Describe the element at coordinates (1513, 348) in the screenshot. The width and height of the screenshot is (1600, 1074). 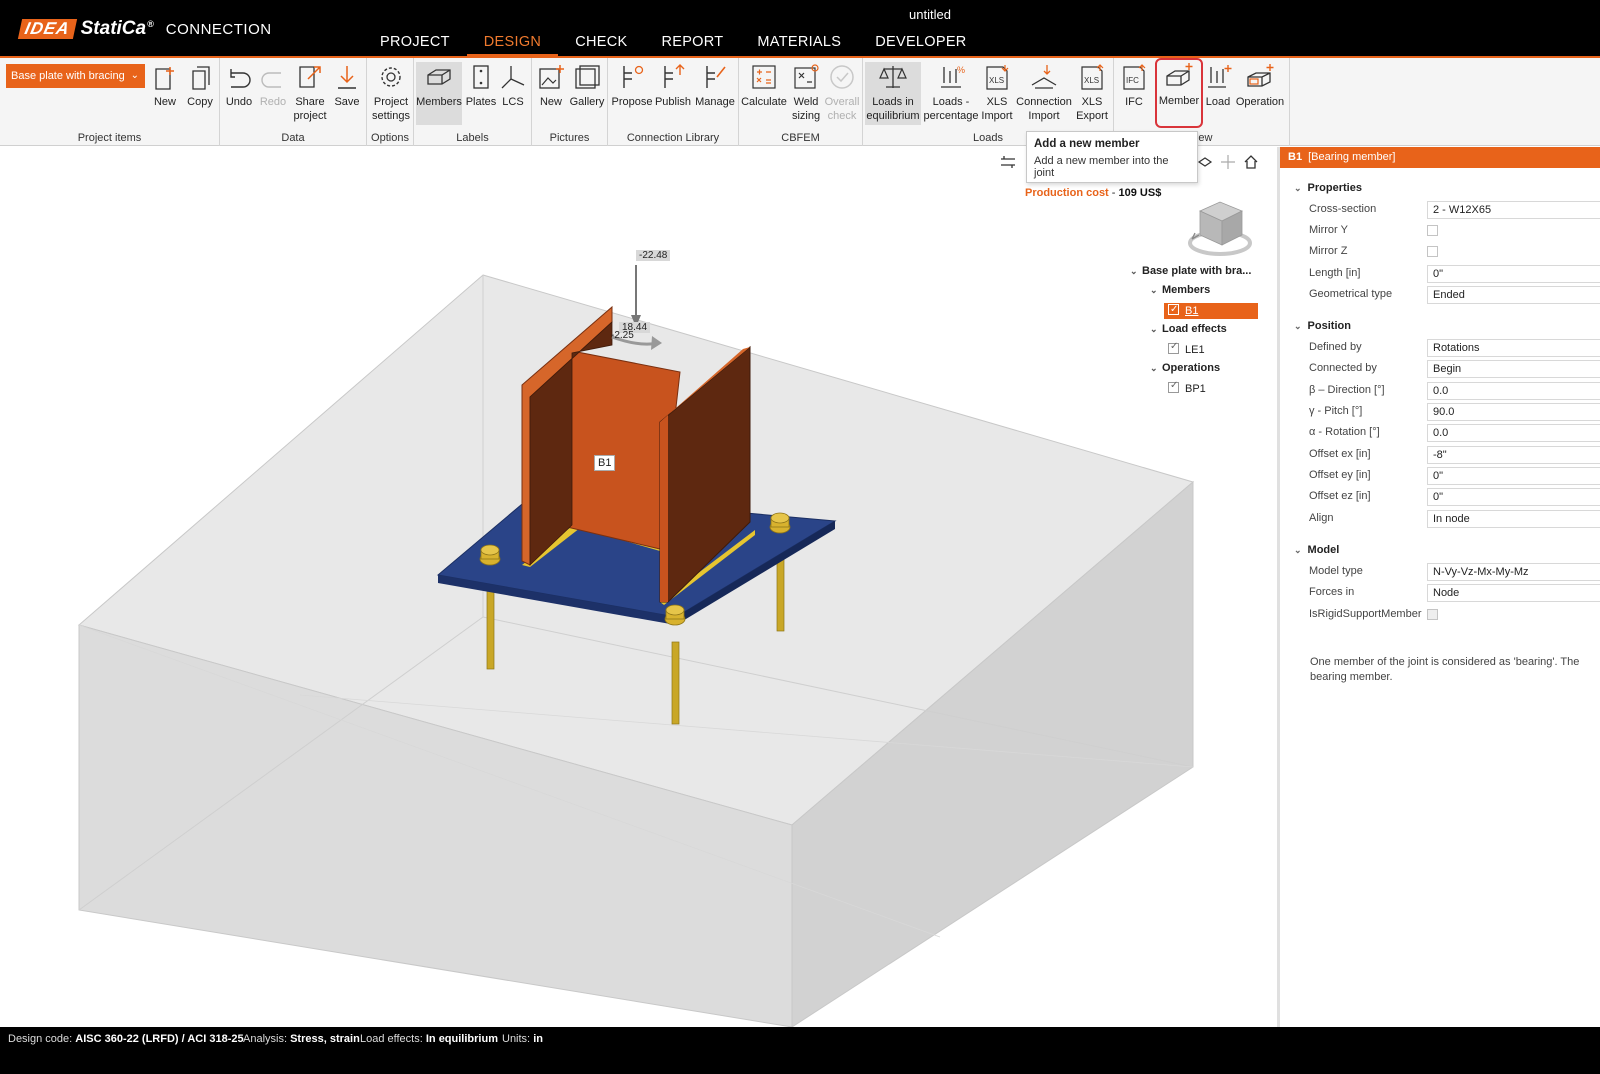
I see `defined-by-select: Rotations` at that location.